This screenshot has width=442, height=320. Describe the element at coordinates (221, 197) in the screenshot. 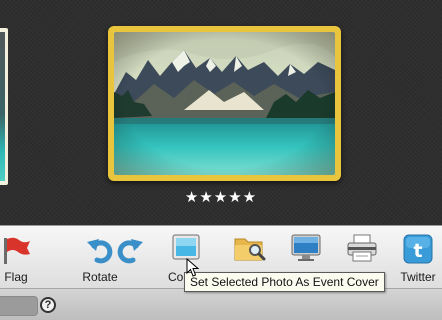

I see `star-rating: ★★★★★` at that location.